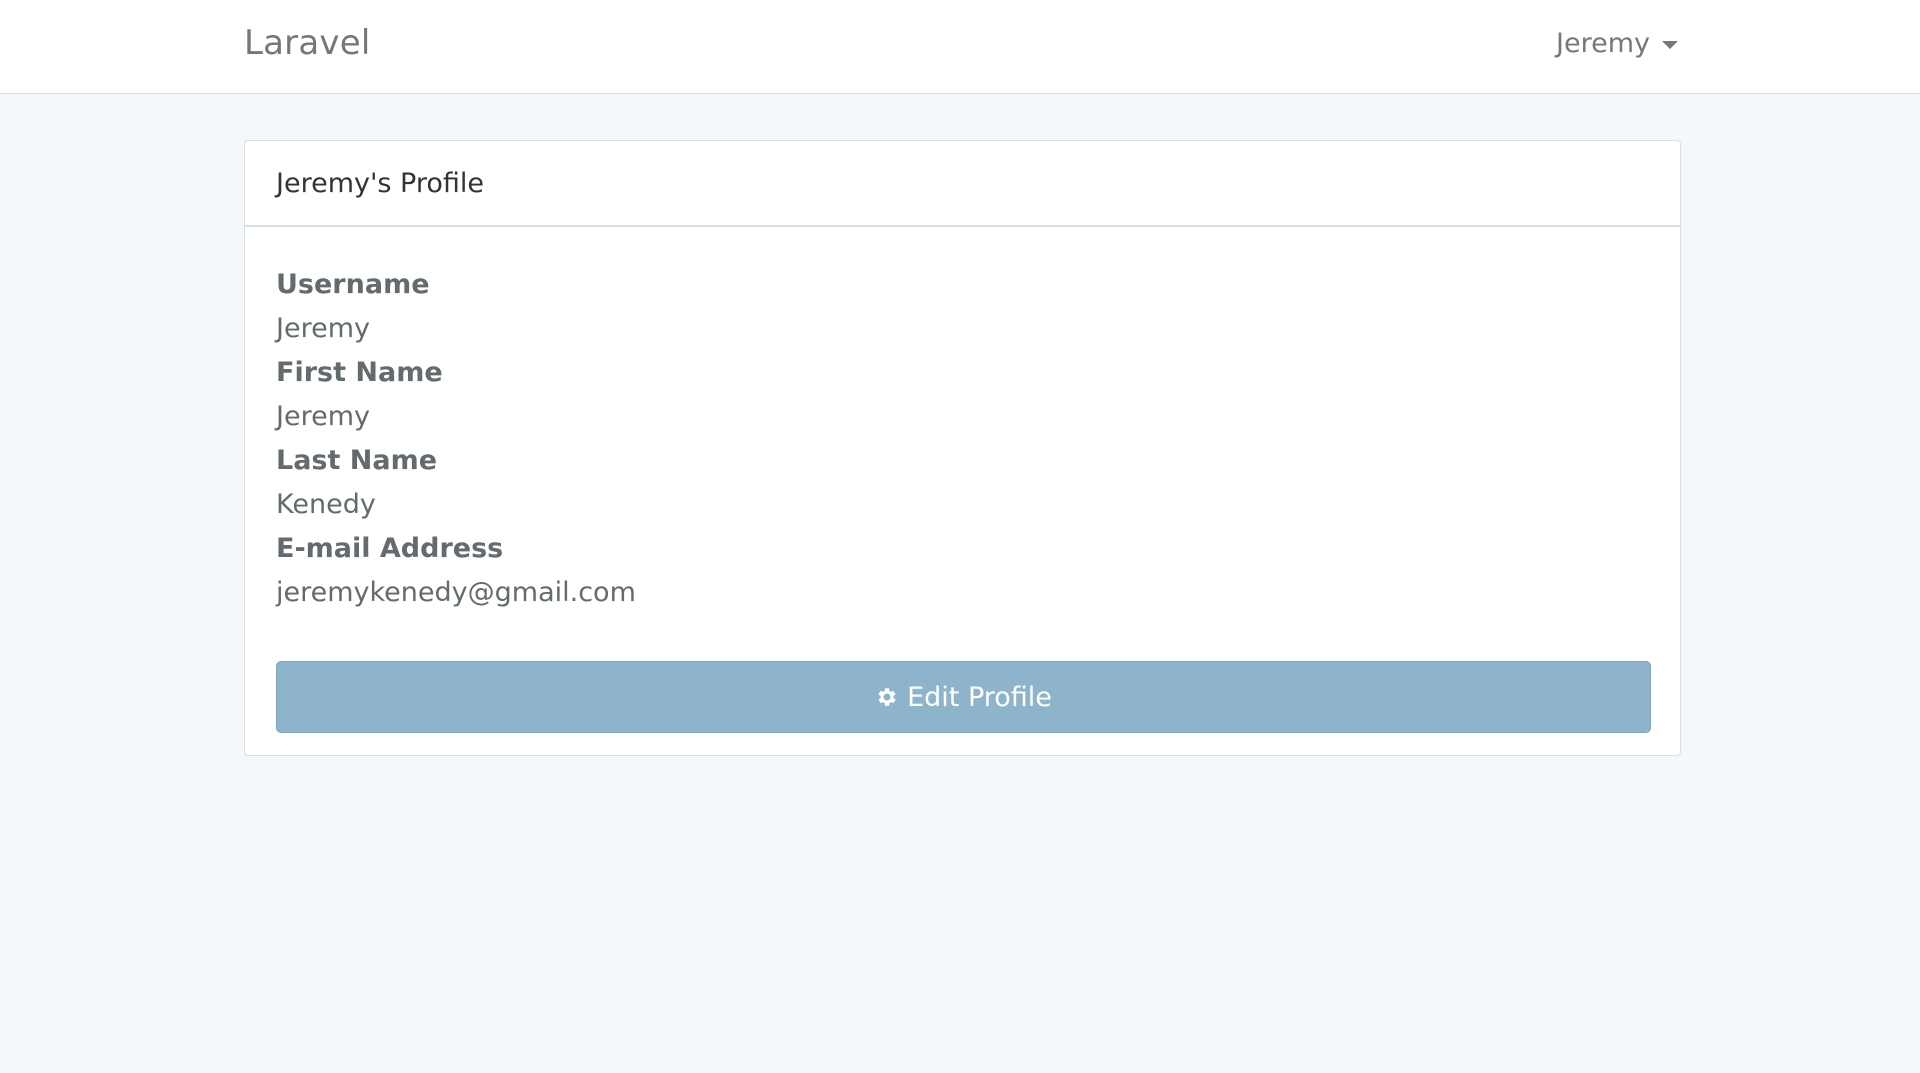  Describe the element at coordinates (456, 592) in the screenshot. I see `email-value: jeremykenedy@gmail.com` at that location.